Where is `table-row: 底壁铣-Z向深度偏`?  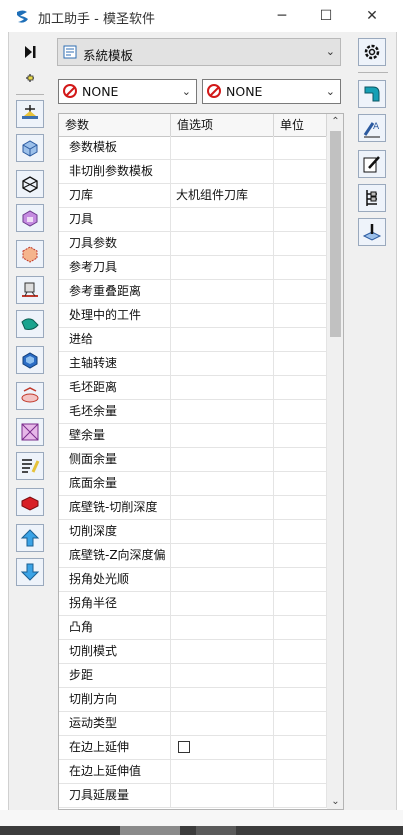 table-row: 底壁铣-Z向深度偏 is located at coordinates (193, 556).